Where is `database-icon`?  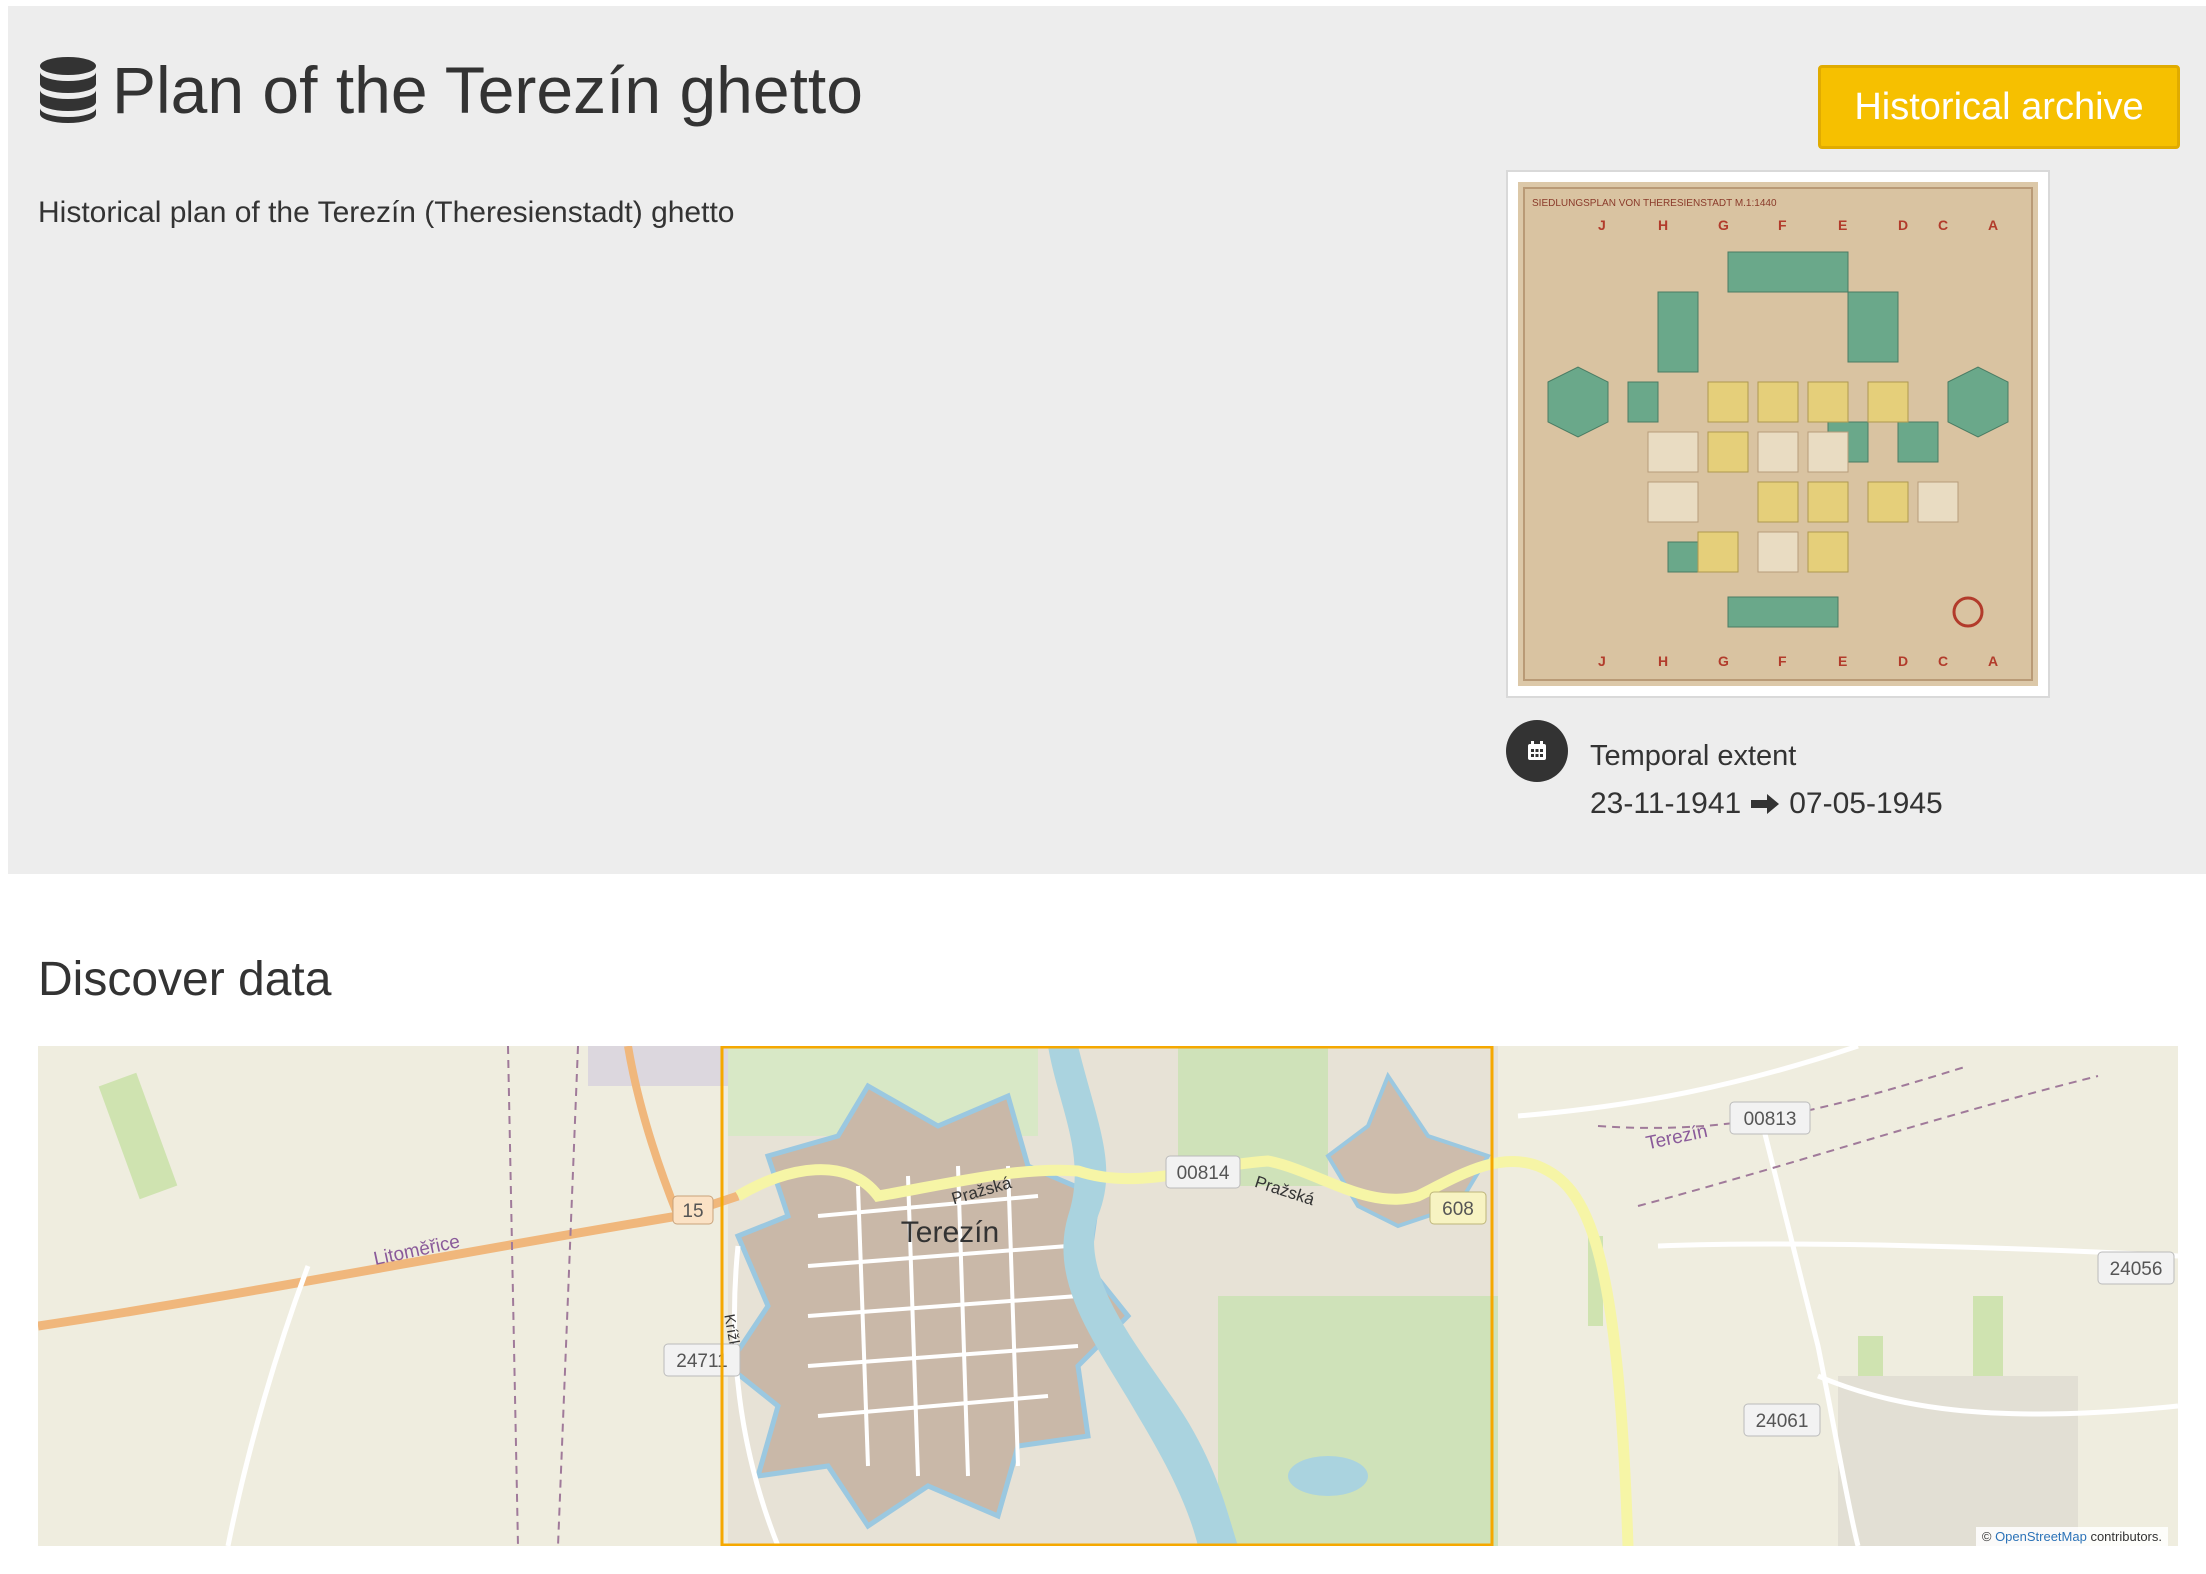 database-icon is located at coordinates (68, 90).